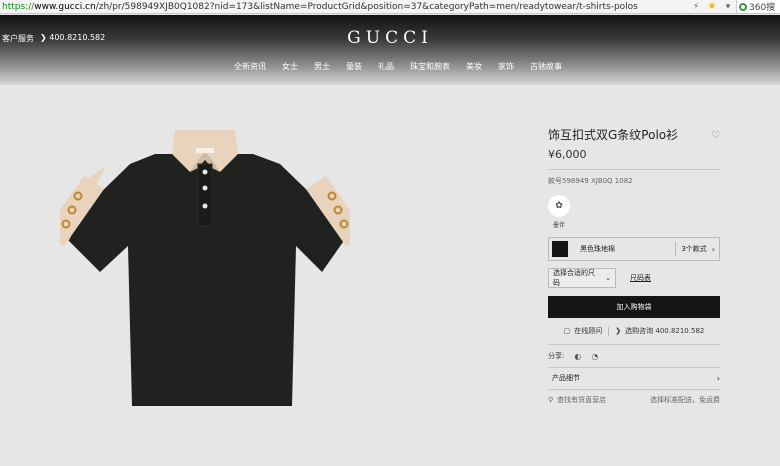 This screenshot has height=466, width=780. What do you see at coordinates (474, 66) in the screenshot?
I see `nav-item-beauty: 美妆` at bounding box center [474, 66].